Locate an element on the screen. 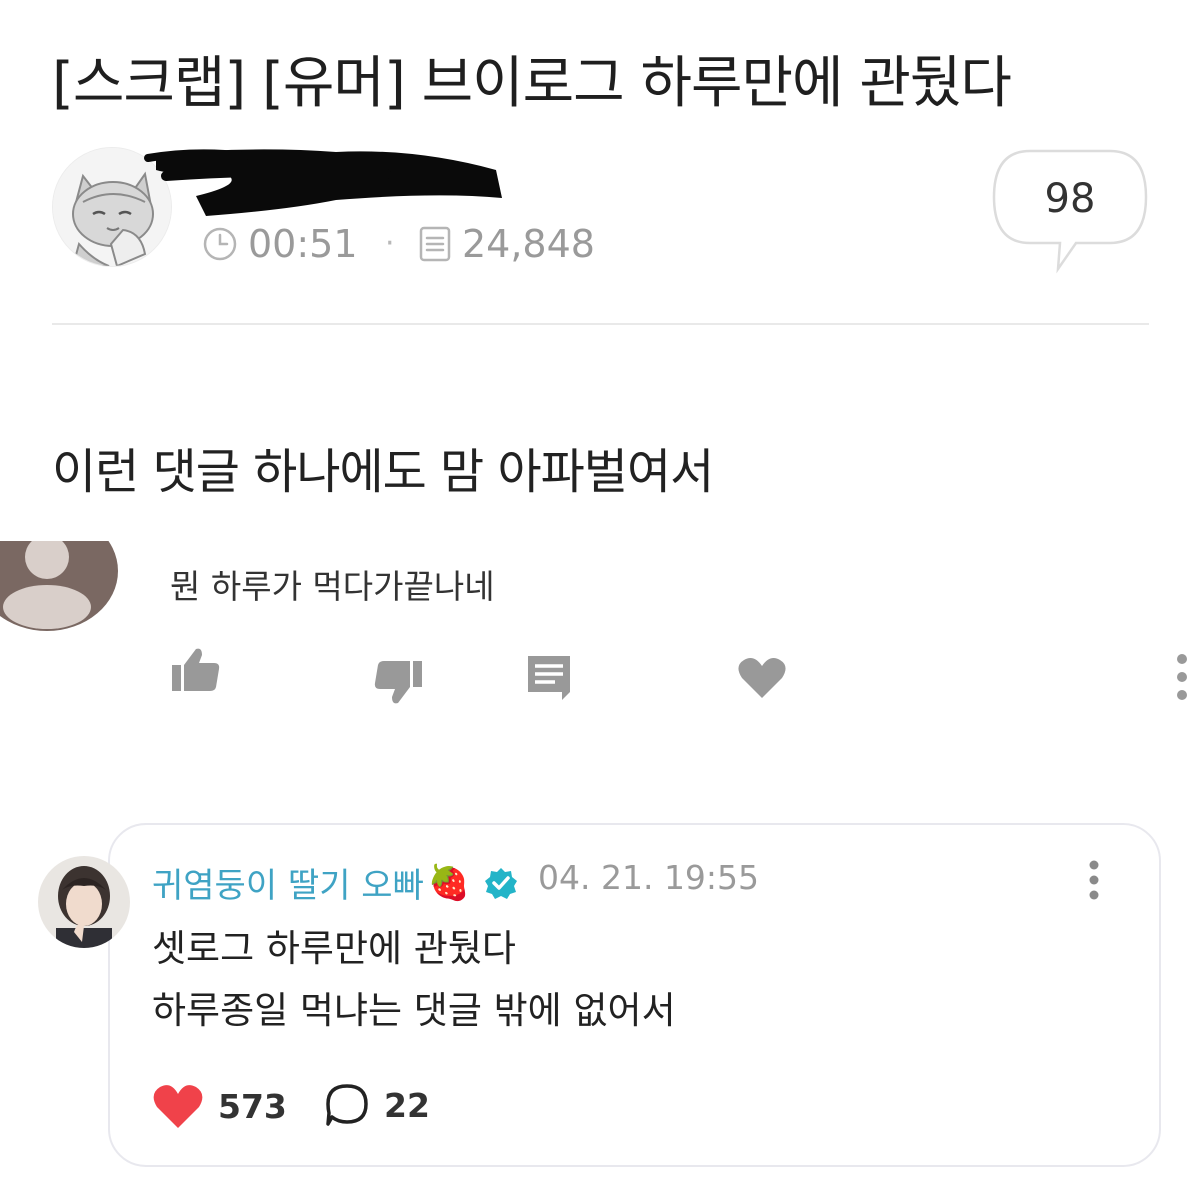  more-icon is located at coordinates (1182, 677).